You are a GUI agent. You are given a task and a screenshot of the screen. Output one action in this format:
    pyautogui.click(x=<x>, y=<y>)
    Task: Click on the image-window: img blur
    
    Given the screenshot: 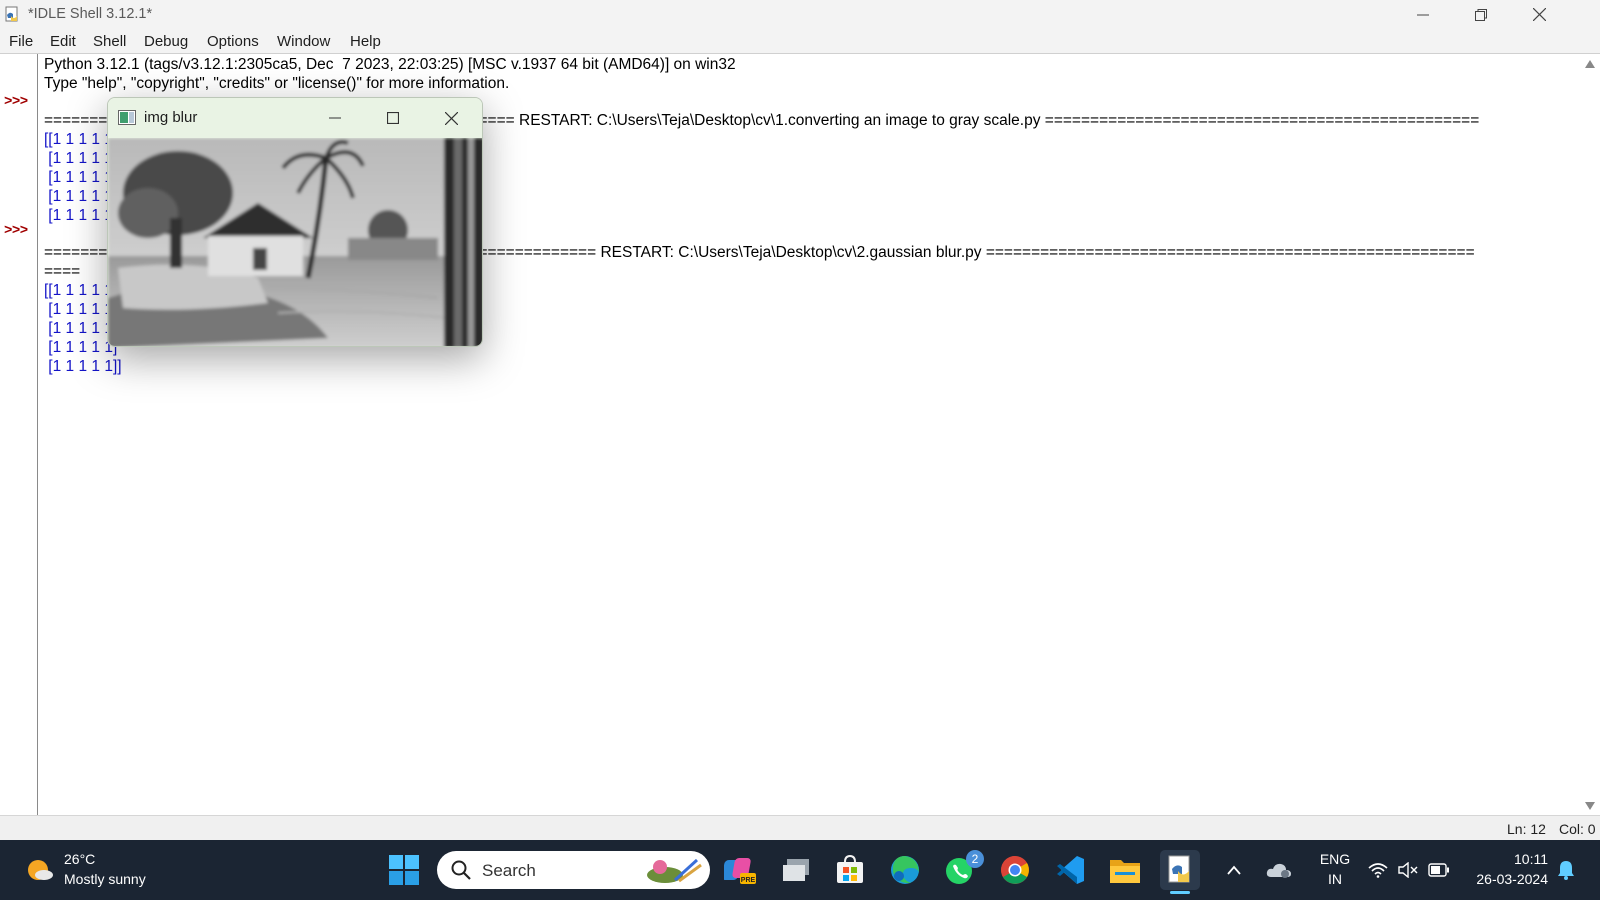 What is the action you would take?
    pyautogui.click(x=295, y=222)
    